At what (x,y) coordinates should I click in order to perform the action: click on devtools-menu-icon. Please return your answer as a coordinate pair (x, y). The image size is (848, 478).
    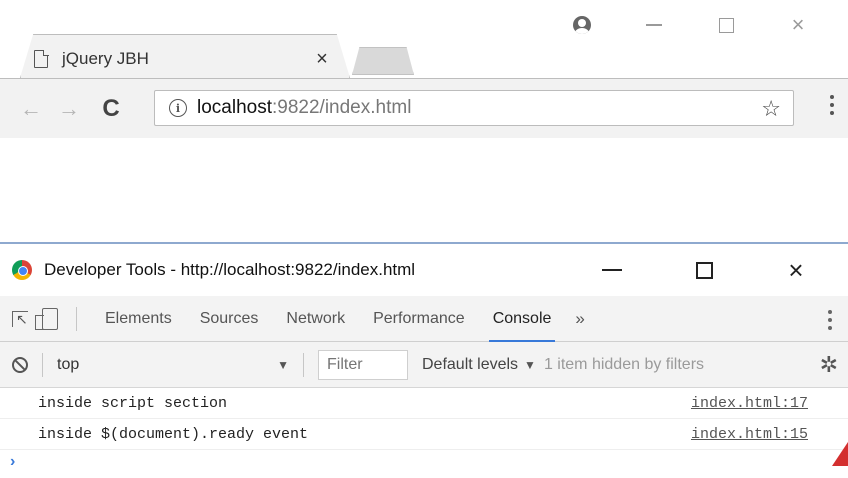
    Looking at the image, I should click on (830, 320).